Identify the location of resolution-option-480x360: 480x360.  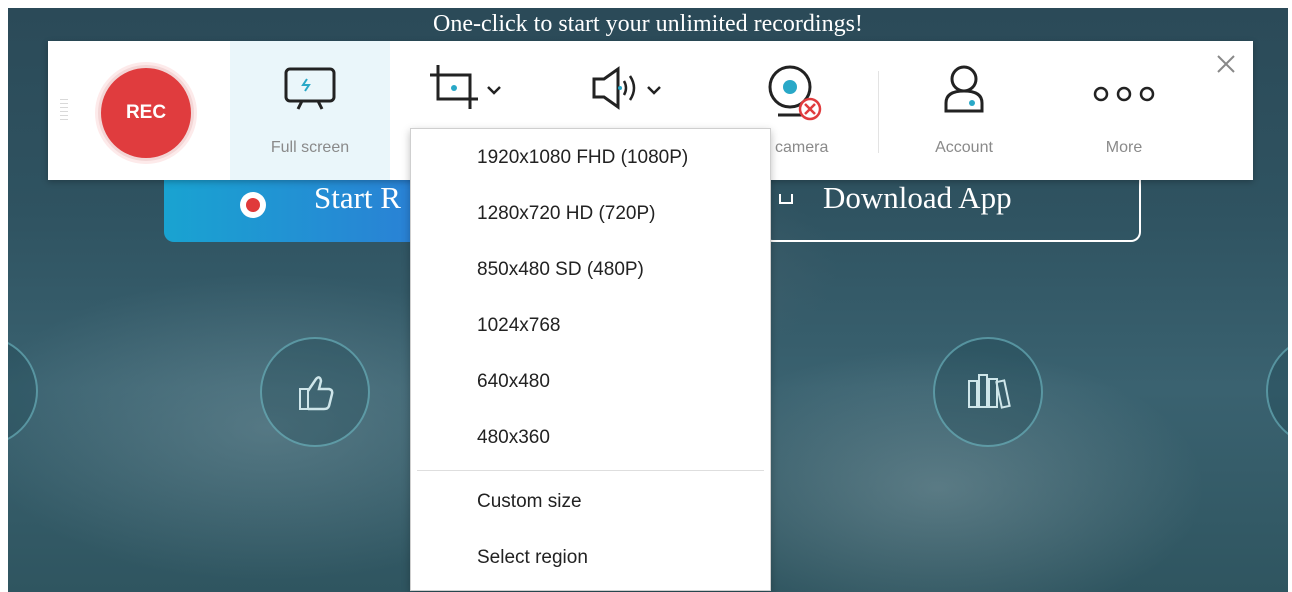
(513, 438).